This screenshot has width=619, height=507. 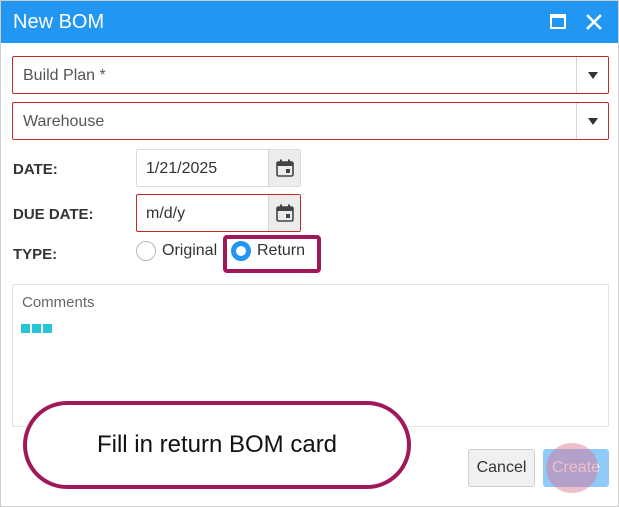 I want to click on build-plan-placeholder: Build Plan *, so click(x=64, y=75).